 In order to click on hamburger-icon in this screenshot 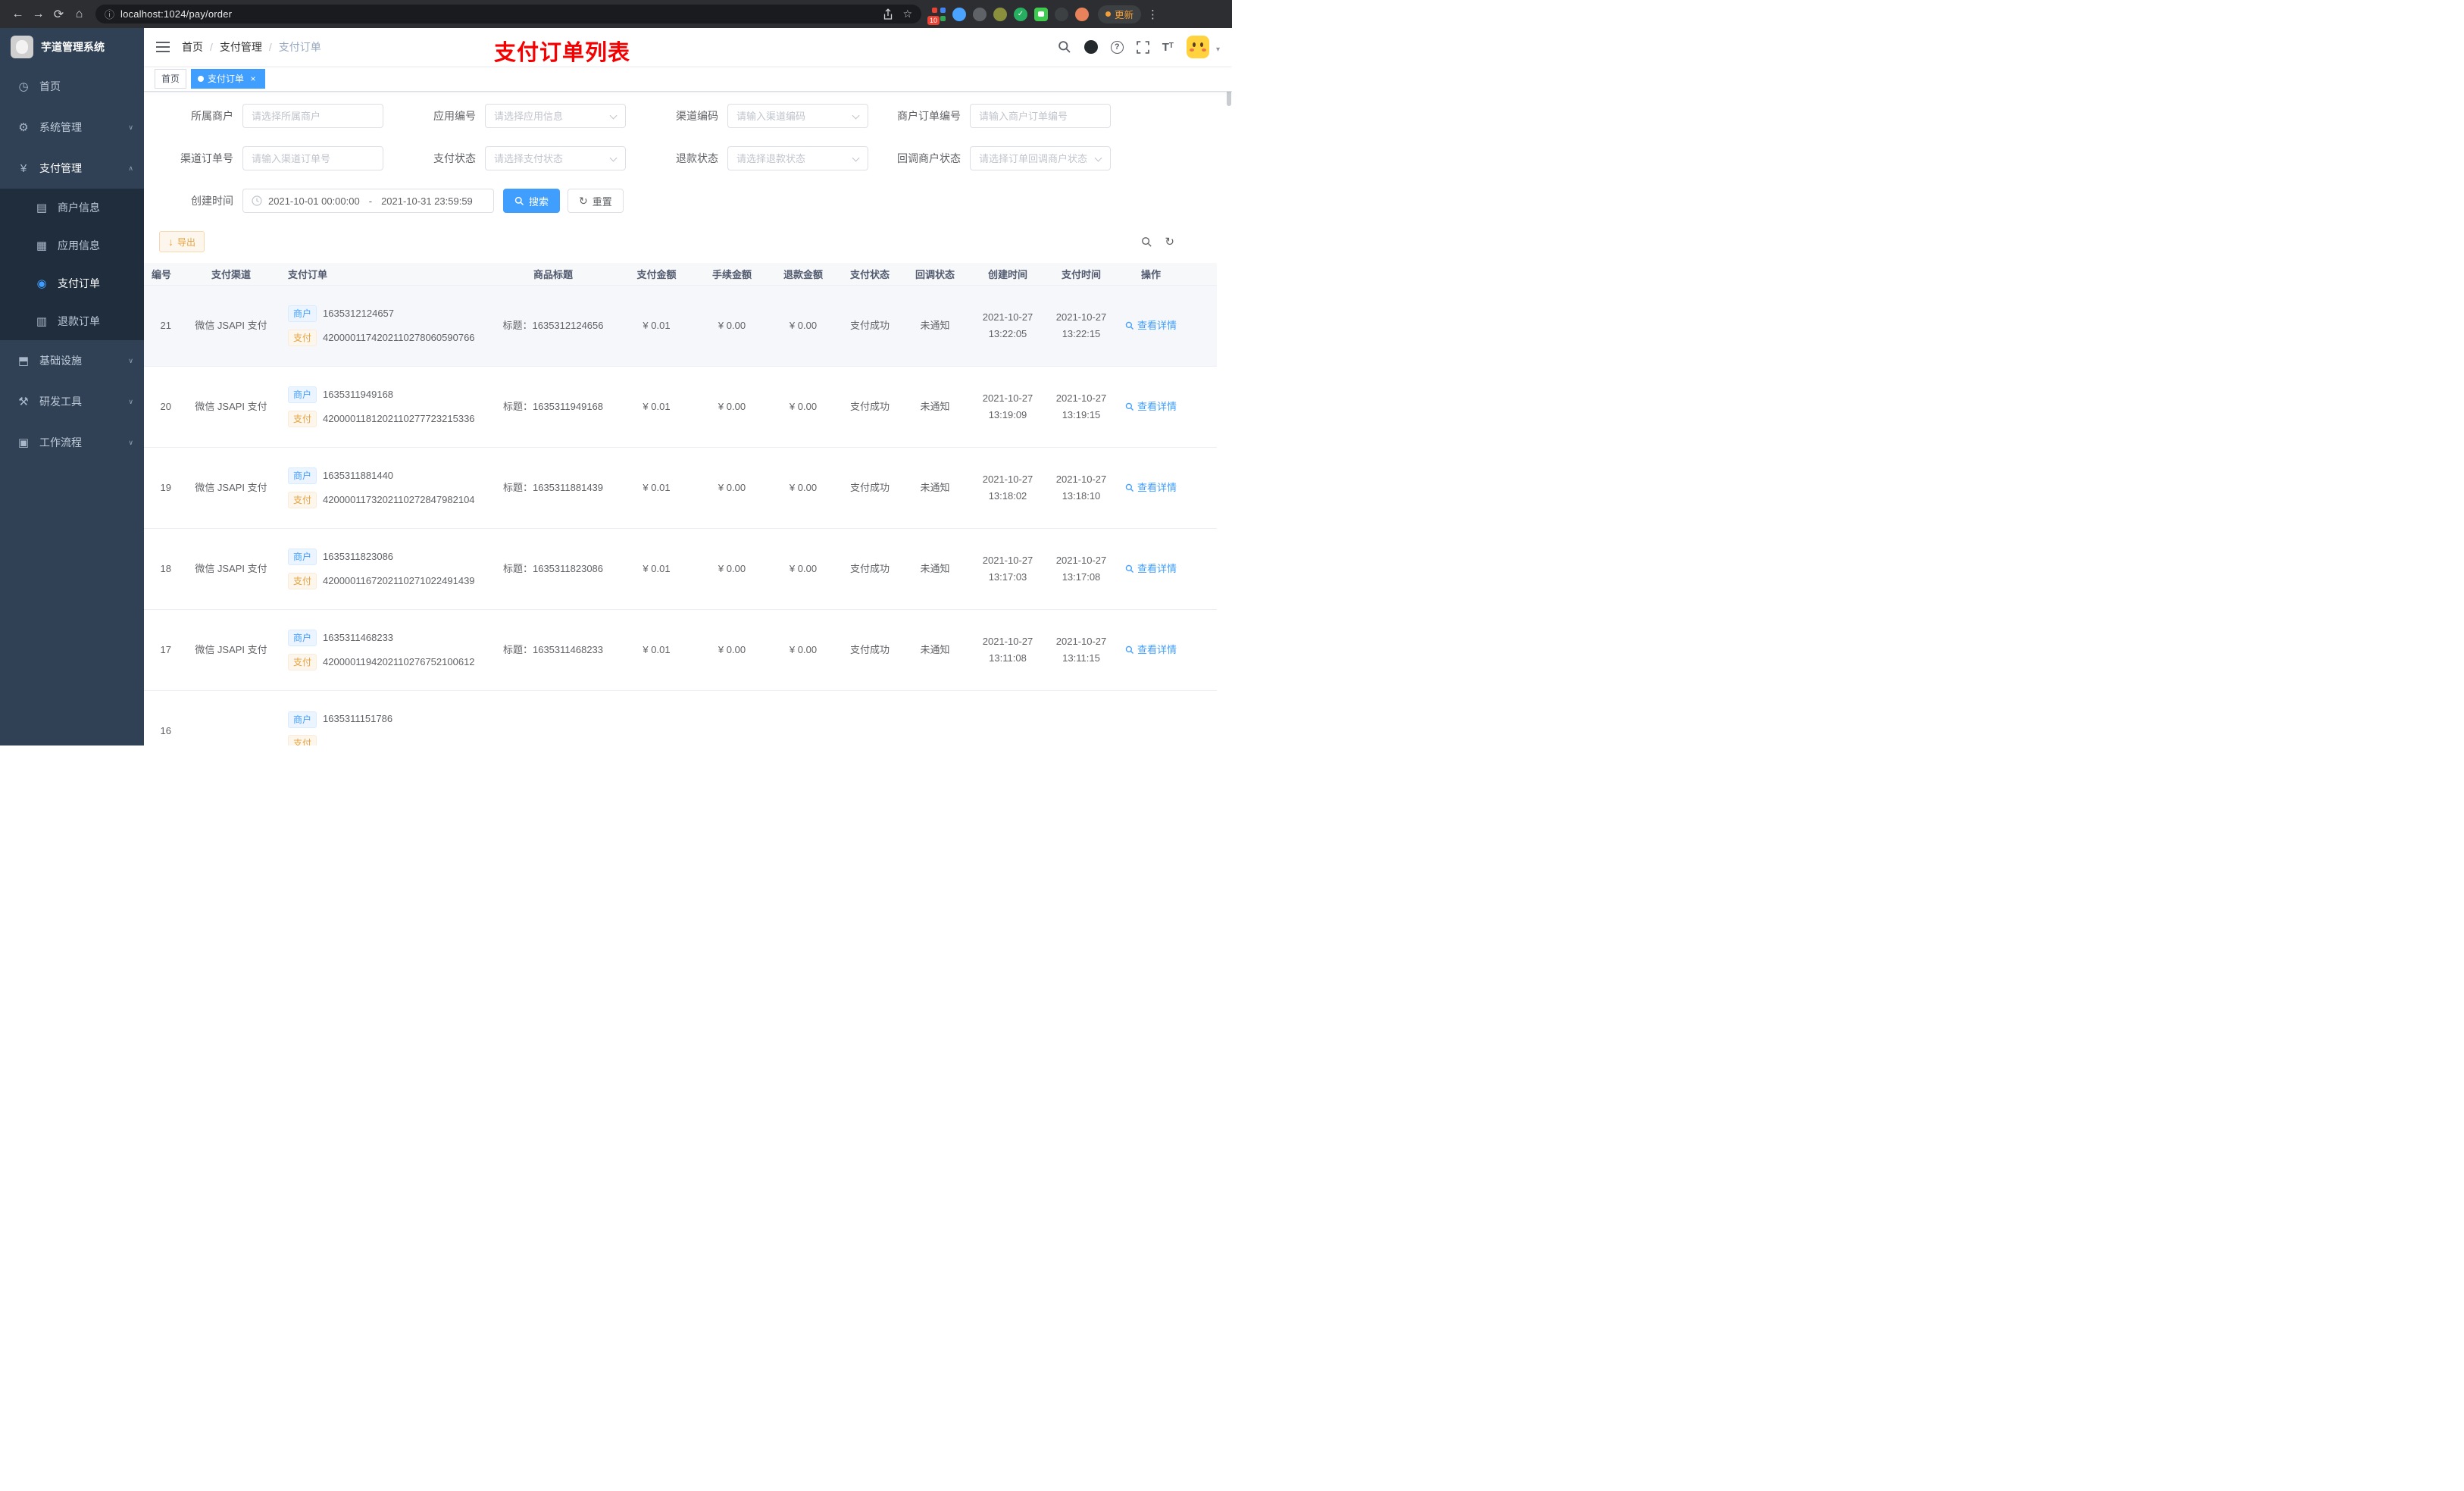, I will do `click(163, 47)`.